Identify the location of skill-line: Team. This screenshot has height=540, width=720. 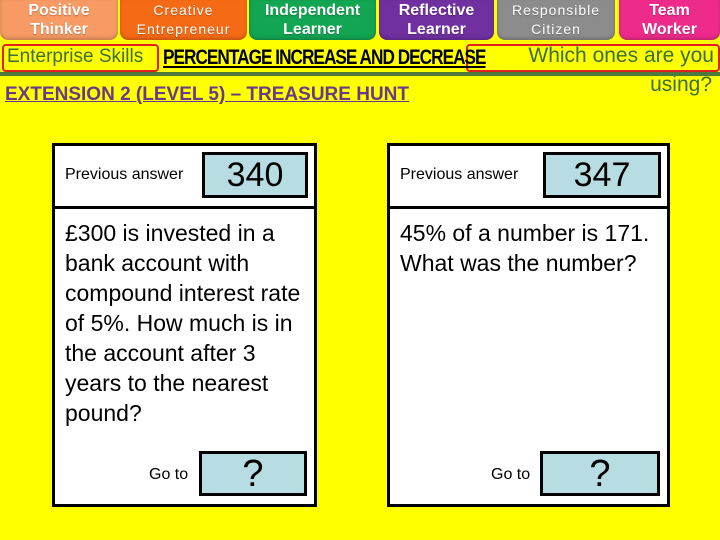
(669, 10).